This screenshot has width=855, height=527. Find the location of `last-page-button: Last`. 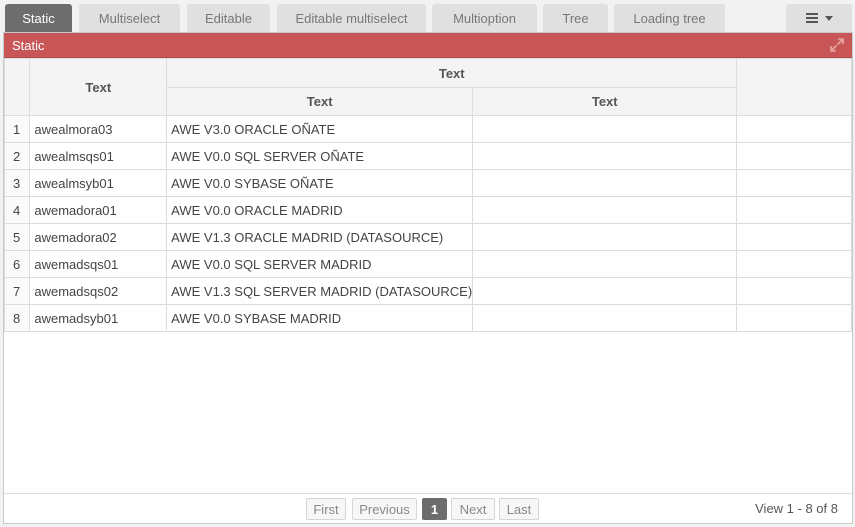

last-page-button: Last is located at coordinates (519, 509).